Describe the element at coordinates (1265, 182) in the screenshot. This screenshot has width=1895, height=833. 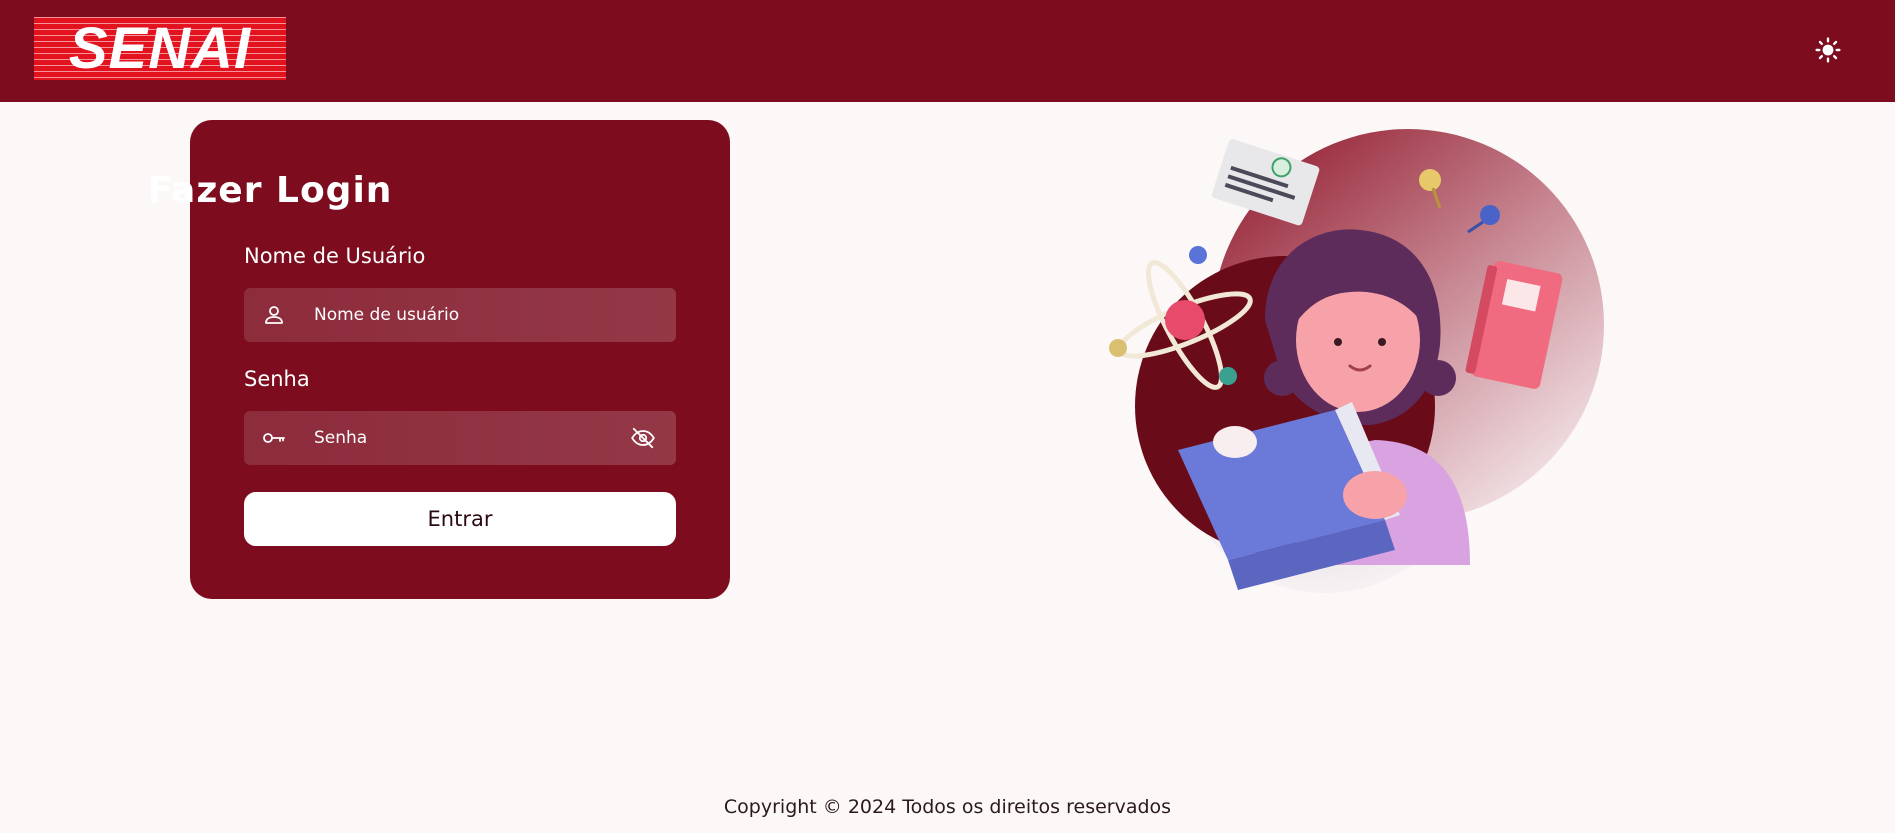
I see `paper-icon` at that location.